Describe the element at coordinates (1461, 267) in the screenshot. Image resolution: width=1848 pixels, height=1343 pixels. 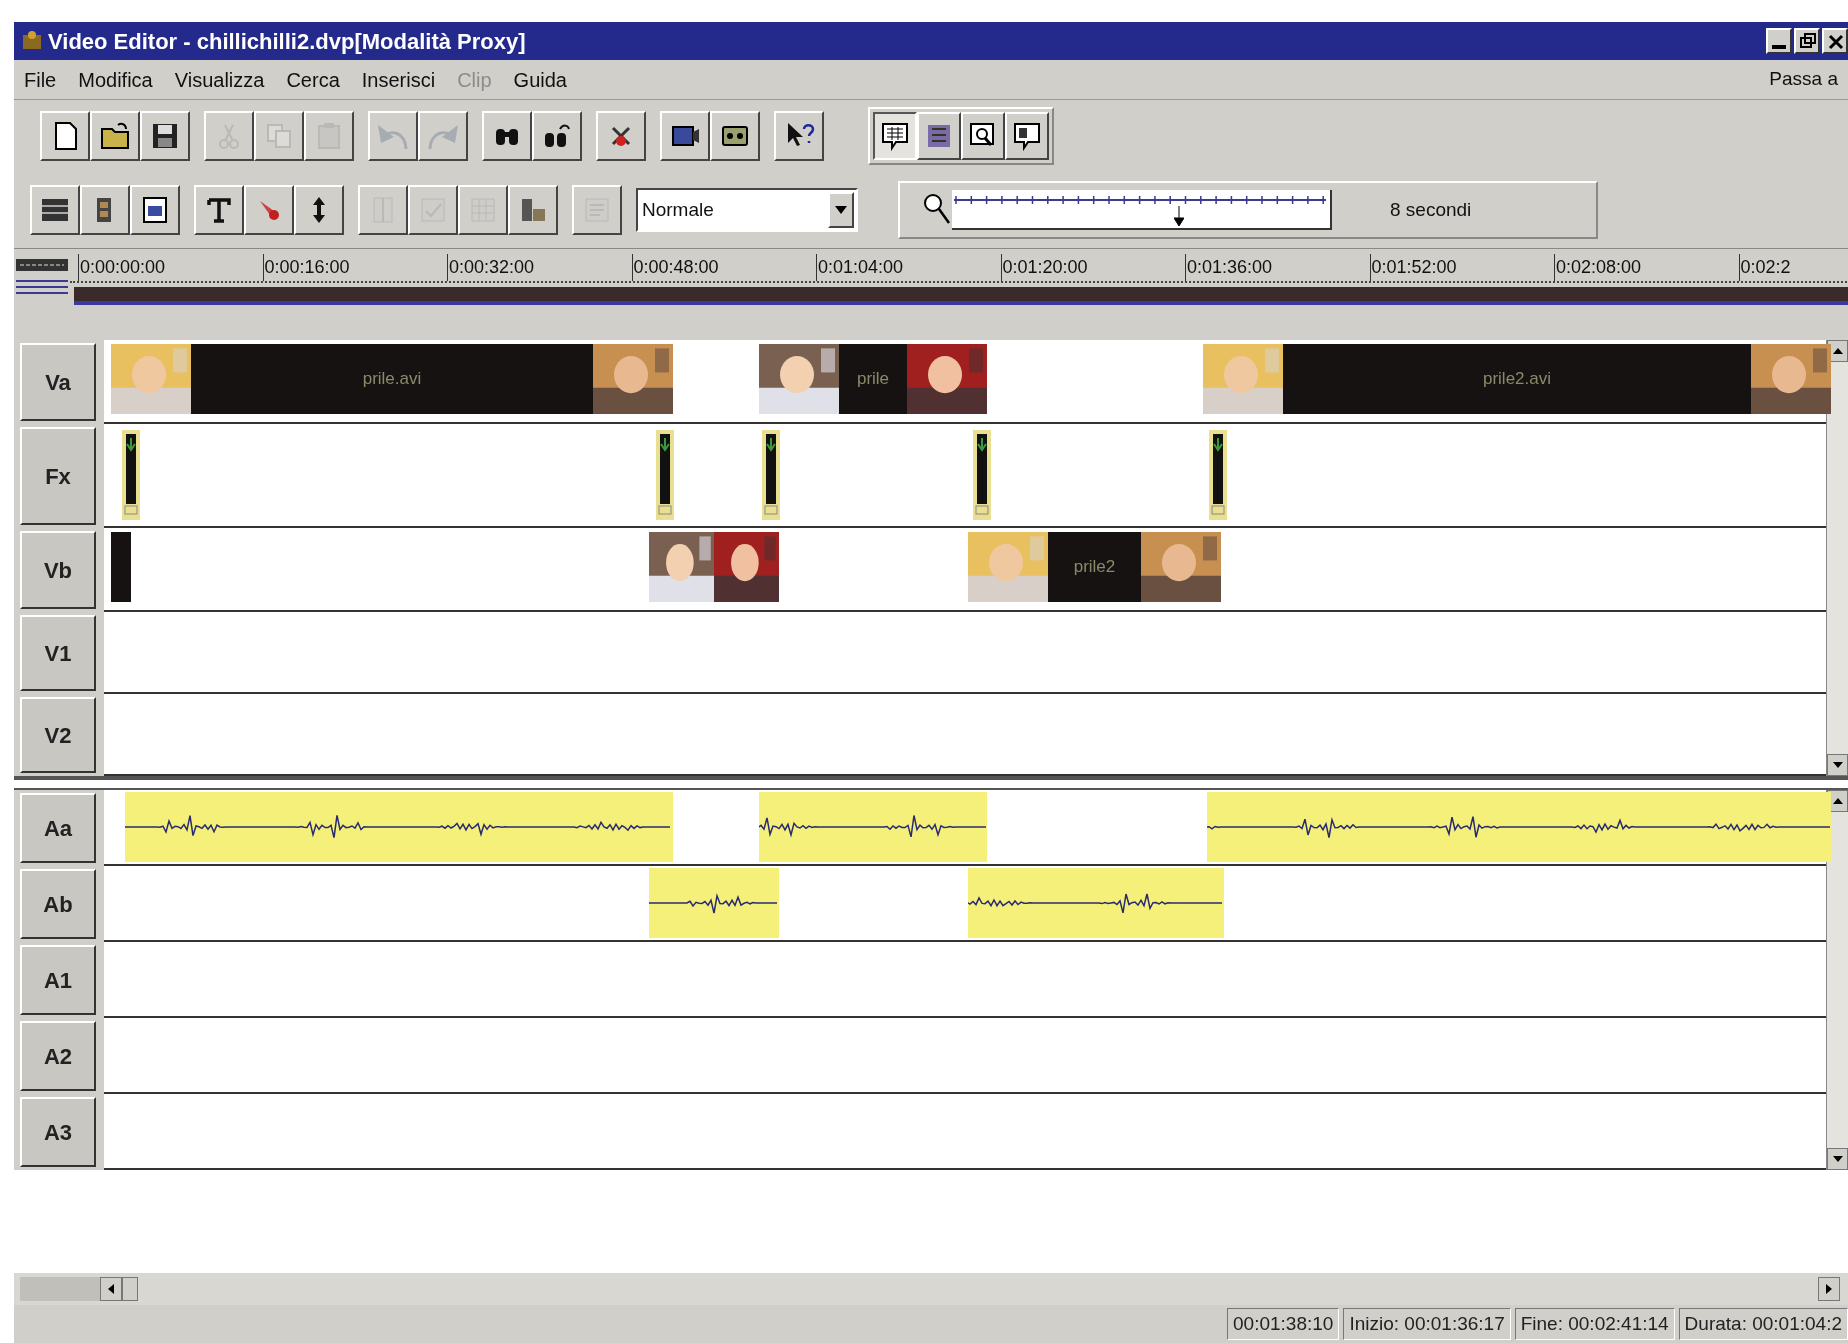
I see `timecode-label: 0:01:52:00` at that location.